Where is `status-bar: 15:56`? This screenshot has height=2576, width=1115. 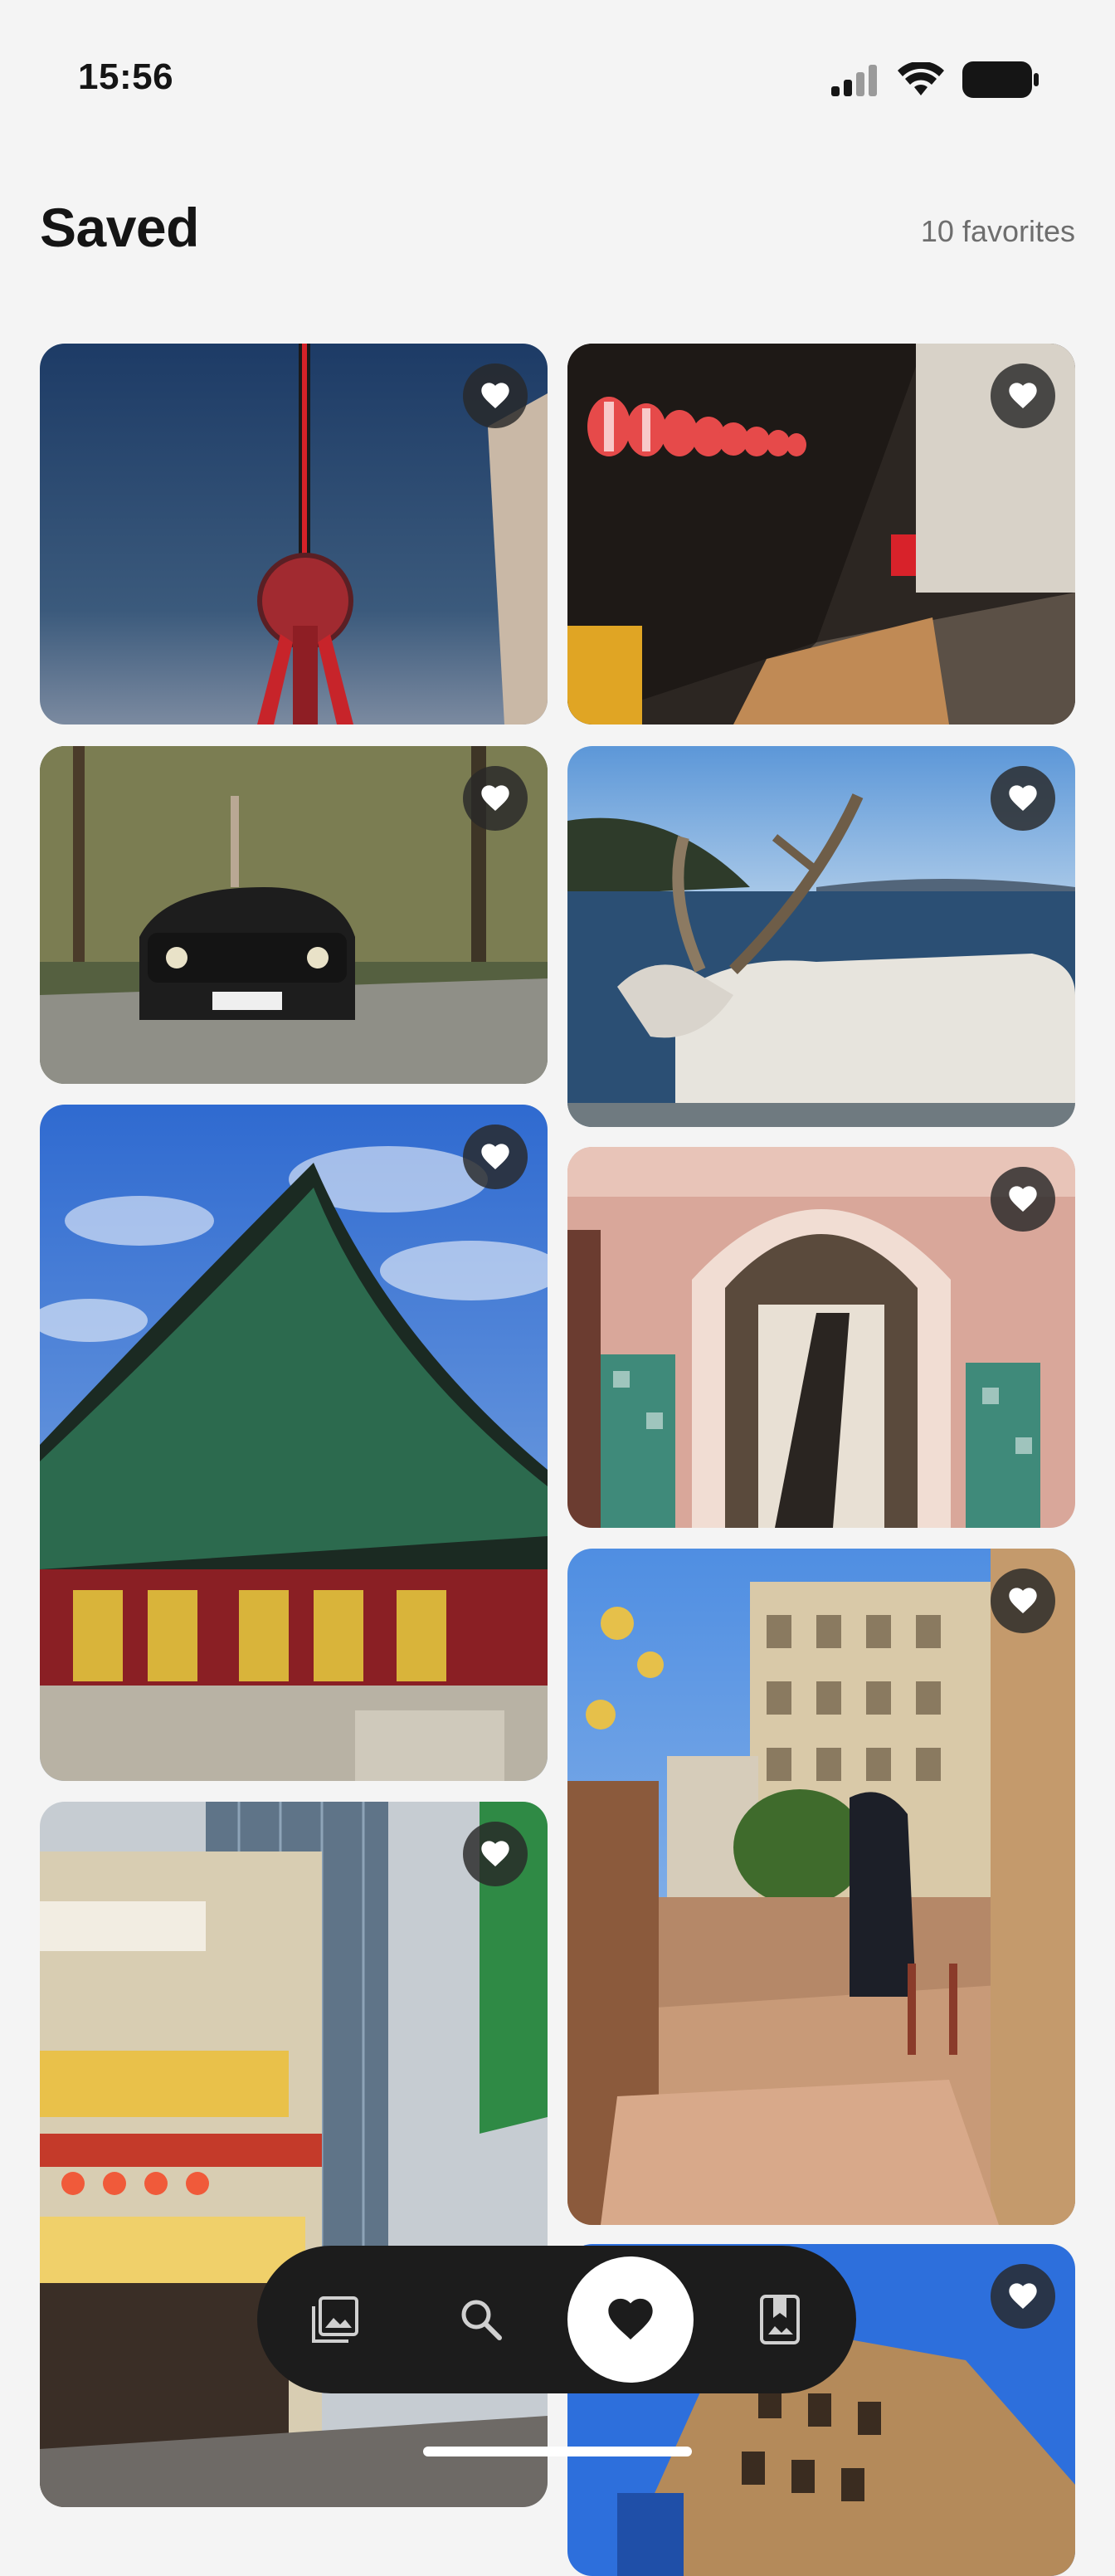
status-bar: 15:56 is located at coordinates (557, 79).